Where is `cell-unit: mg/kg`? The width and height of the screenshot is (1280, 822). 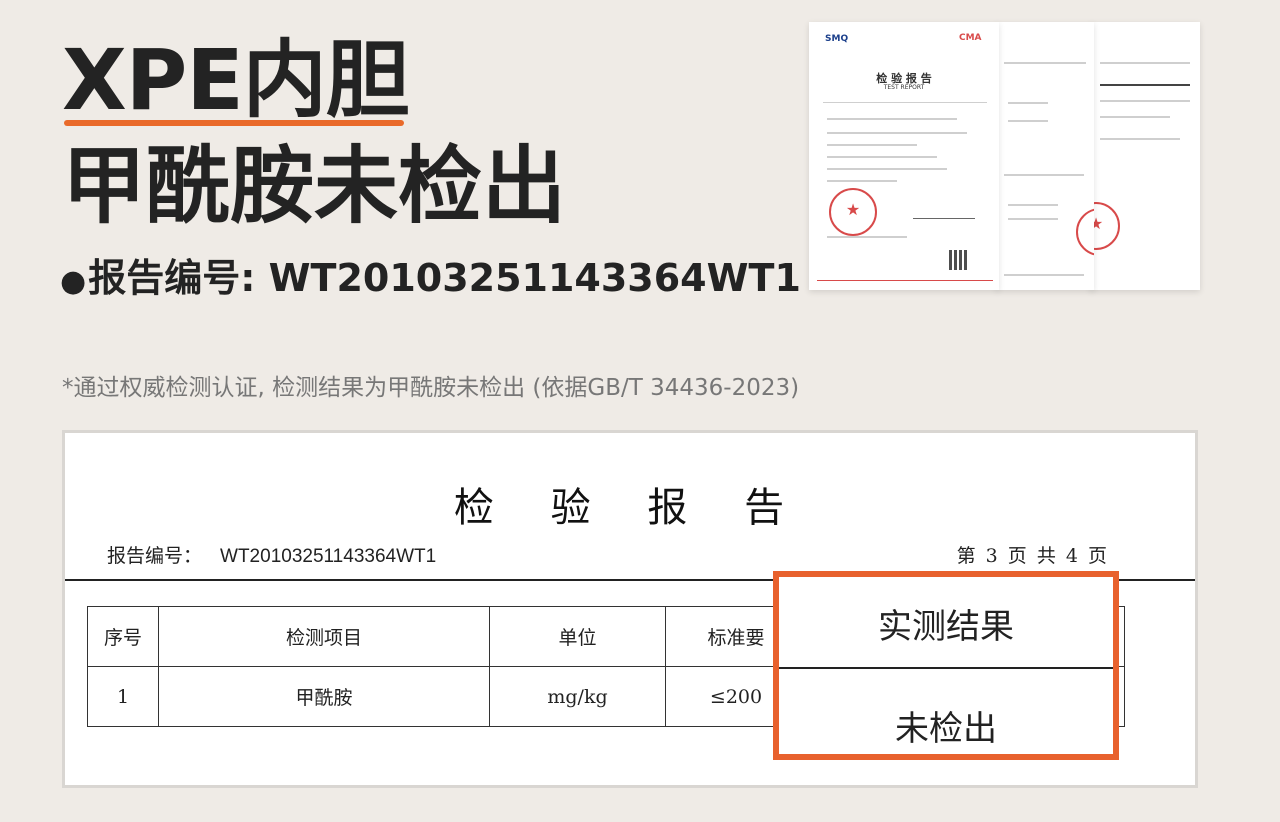 cell-unit: mg/kg is located at coordinates (577, 696).